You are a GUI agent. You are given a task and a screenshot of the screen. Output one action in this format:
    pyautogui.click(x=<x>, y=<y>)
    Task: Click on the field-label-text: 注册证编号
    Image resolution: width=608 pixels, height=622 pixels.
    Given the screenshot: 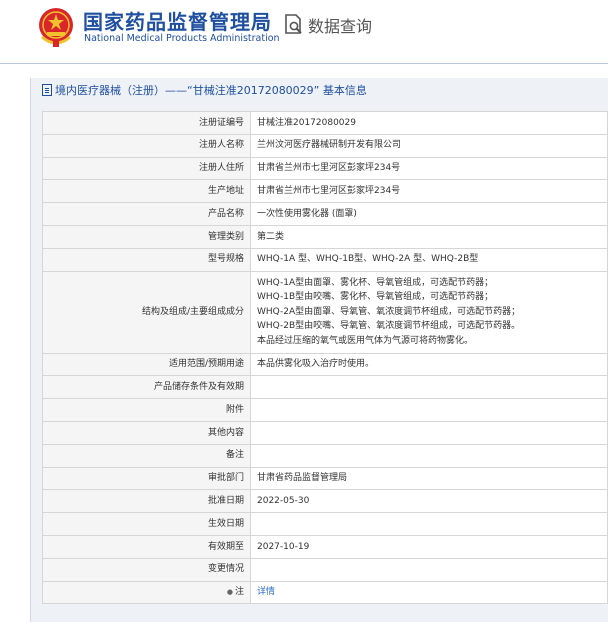 What is the action you would take?
    pyautogui.click(x=221, y=122)
    